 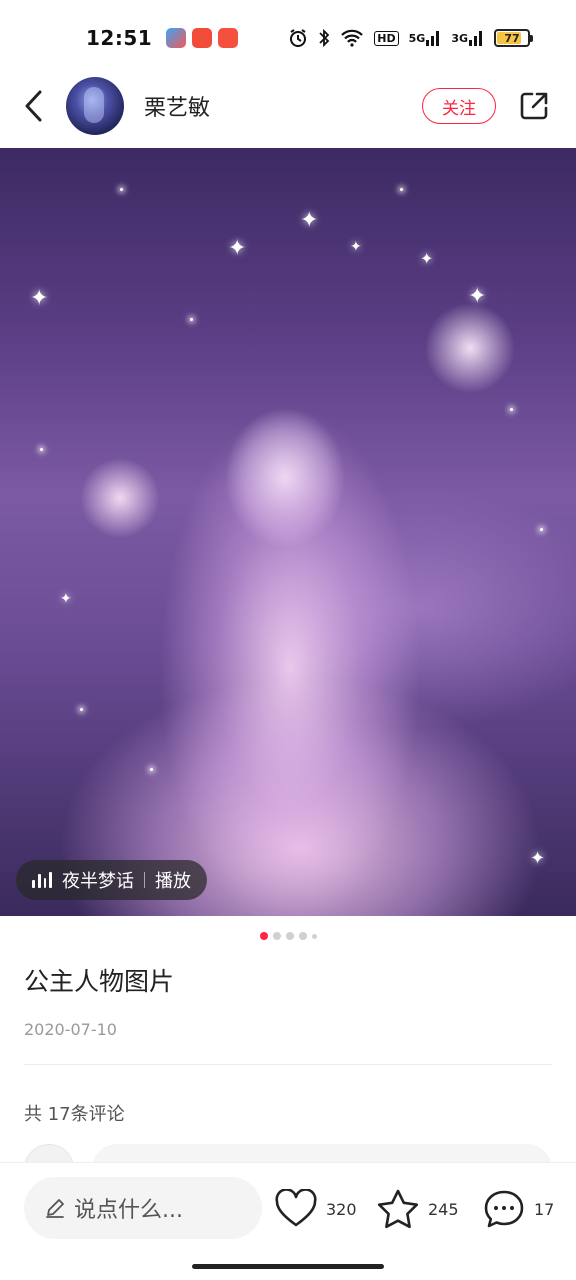 I want to click on status-indicators: HD 5G 3G 77, so click(x=410, y=38).